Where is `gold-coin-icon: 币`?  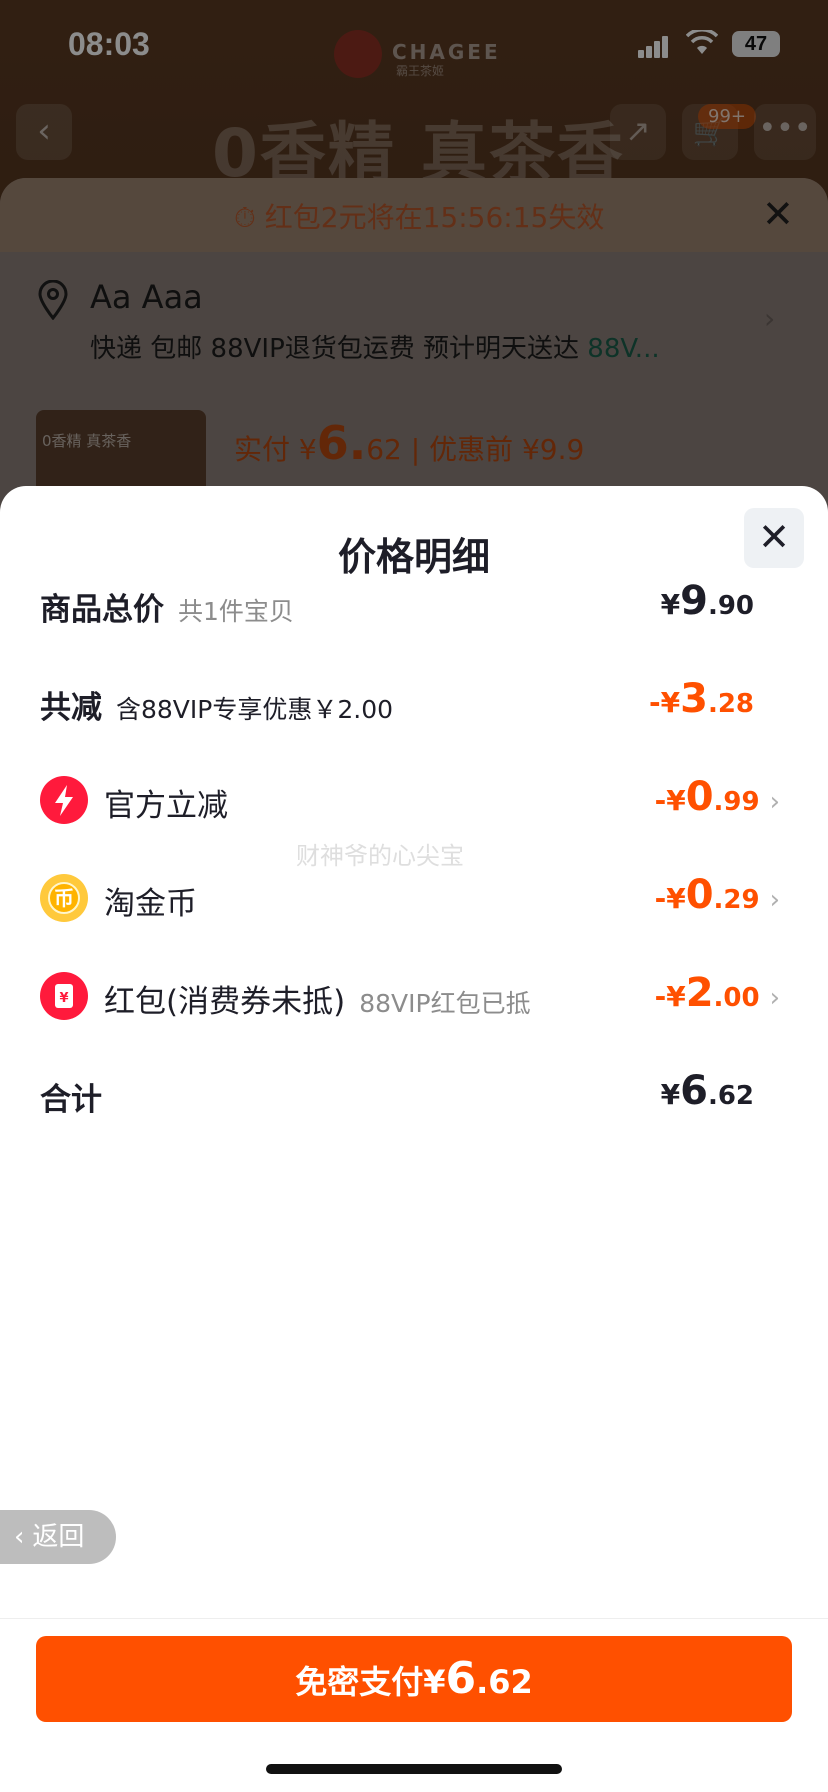
gold-coin-icon: 币 is located at coordinates (64, 898).